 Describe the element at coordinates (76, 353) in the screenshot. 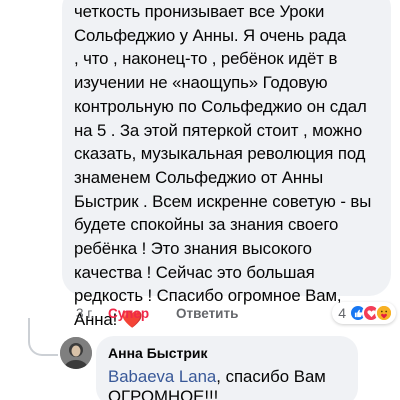

I see `avatar` at that location.